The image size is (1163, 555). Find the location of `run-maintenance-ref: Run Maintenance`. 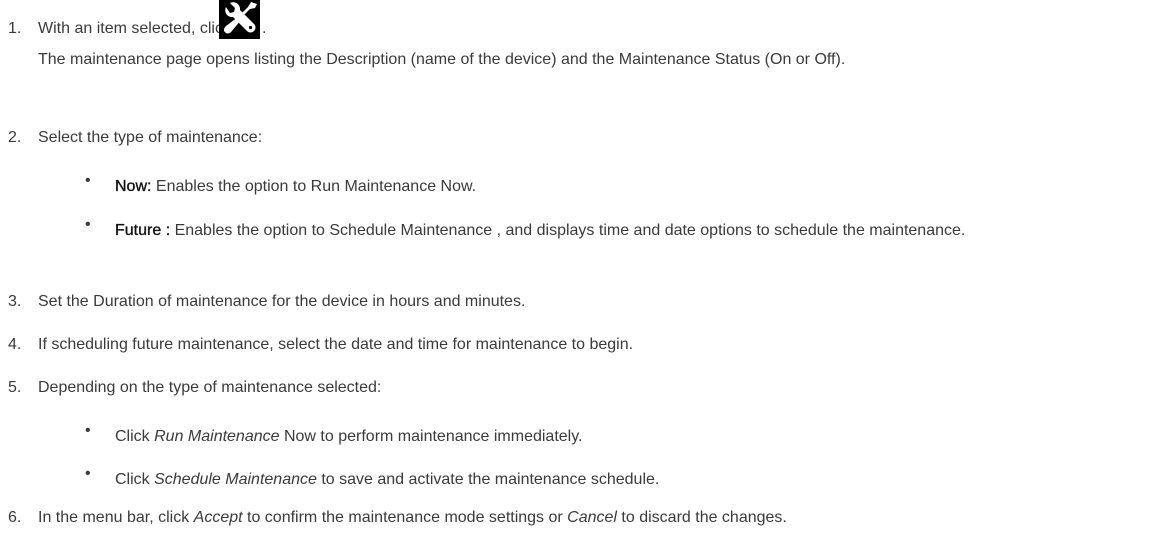

run-maintenance-ref: Run Maintenance is located at coordinates (217, 436).